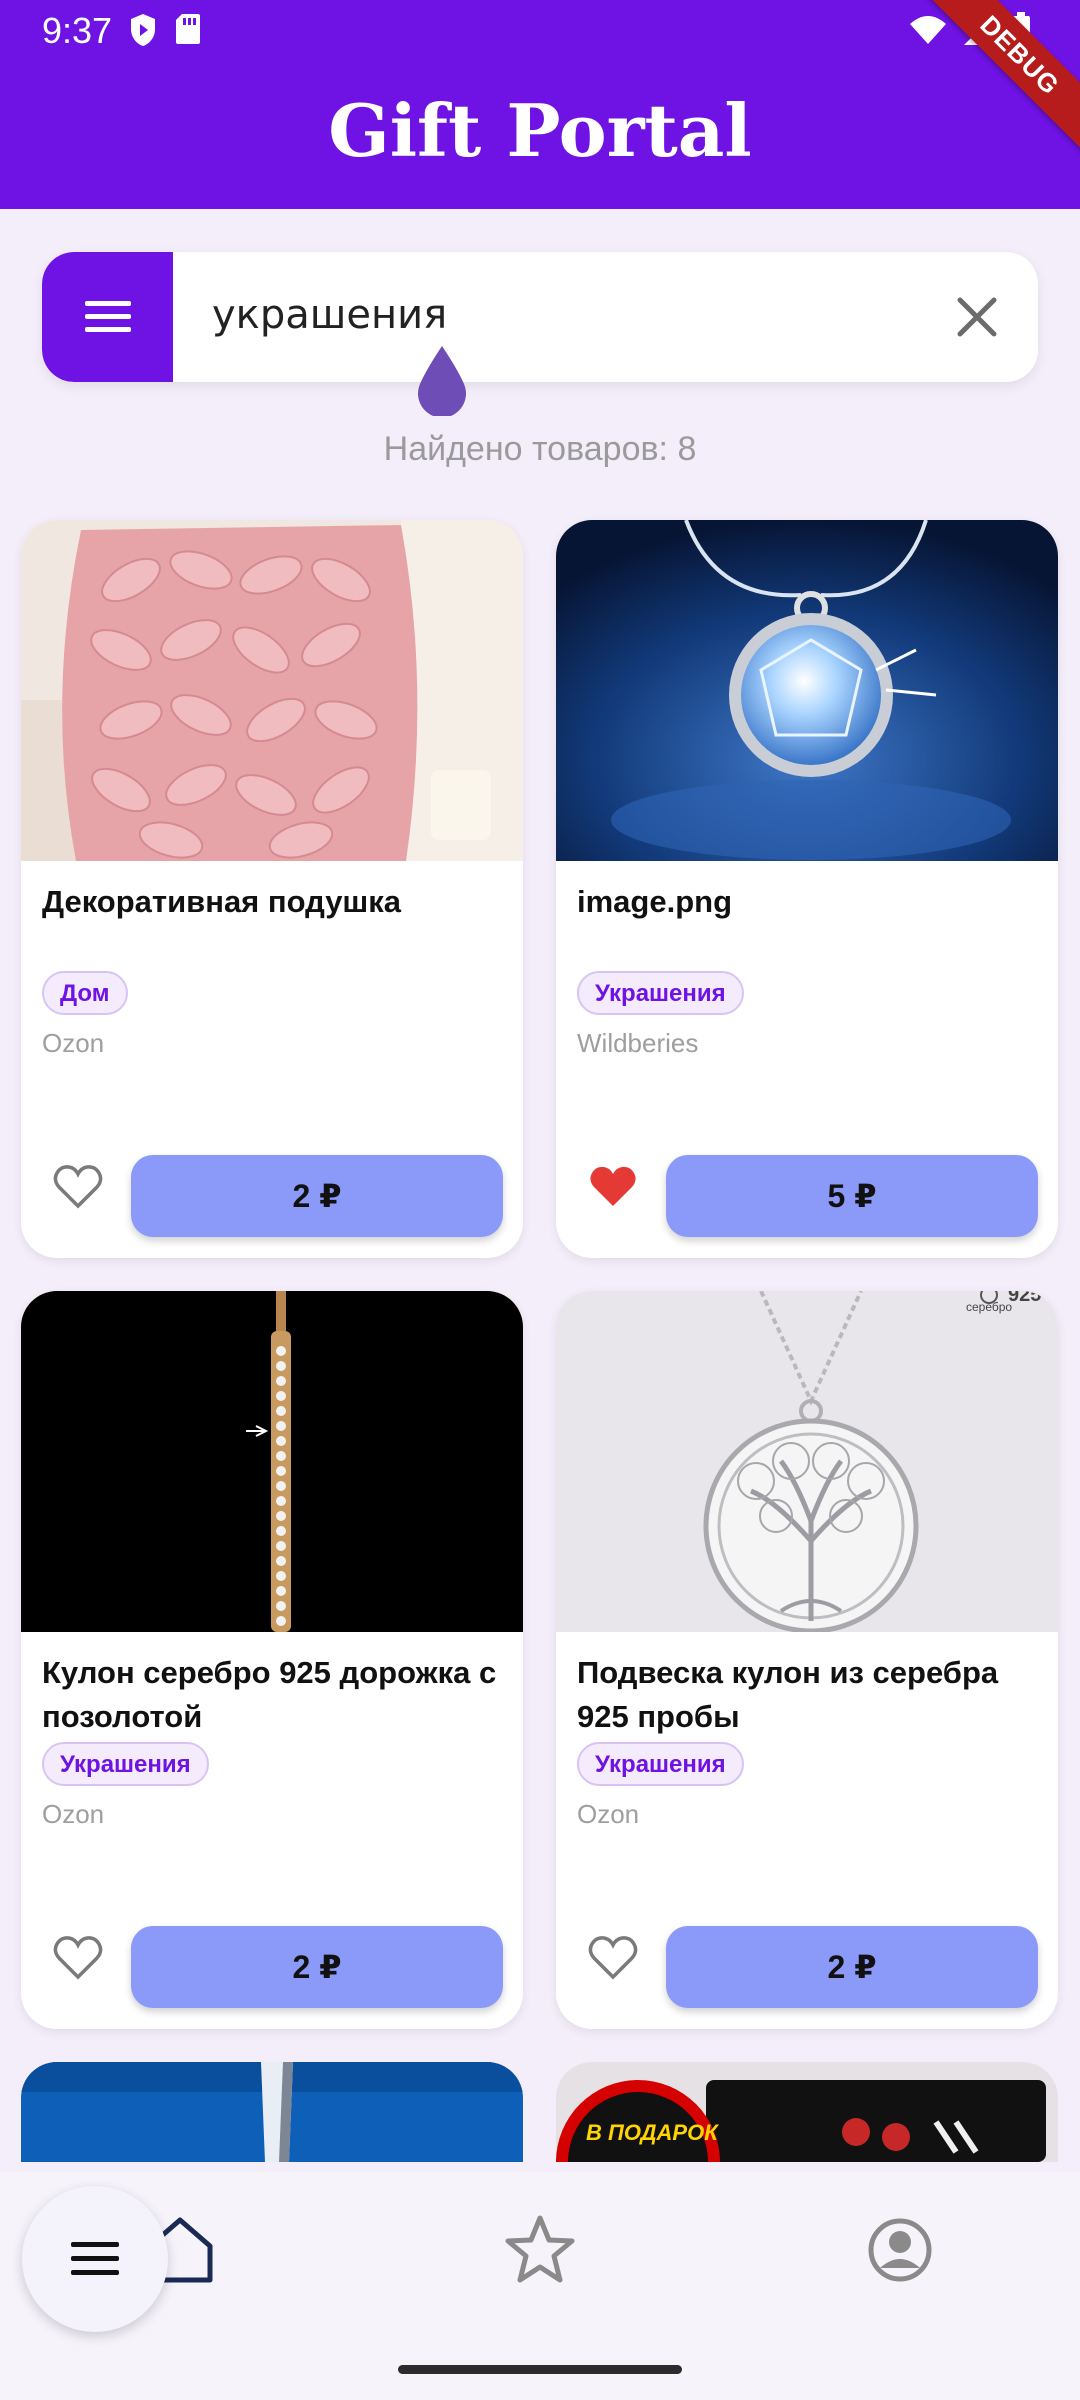 The width and height of the screenshot is (1080, 2400). I want to click on app-title: Gift Portal, so click(540, 130).